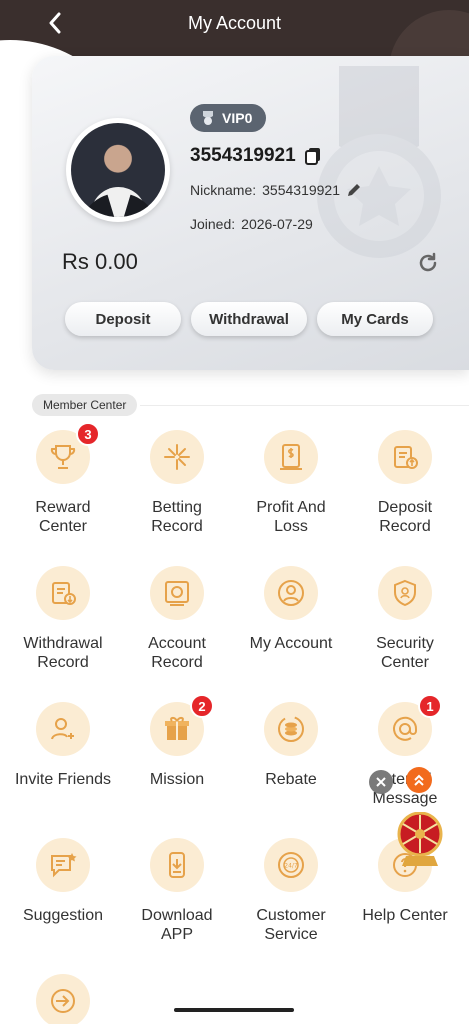  Describe the element at coordinates (313, 156) in the screenshot. I see `copy-icon` at that location.